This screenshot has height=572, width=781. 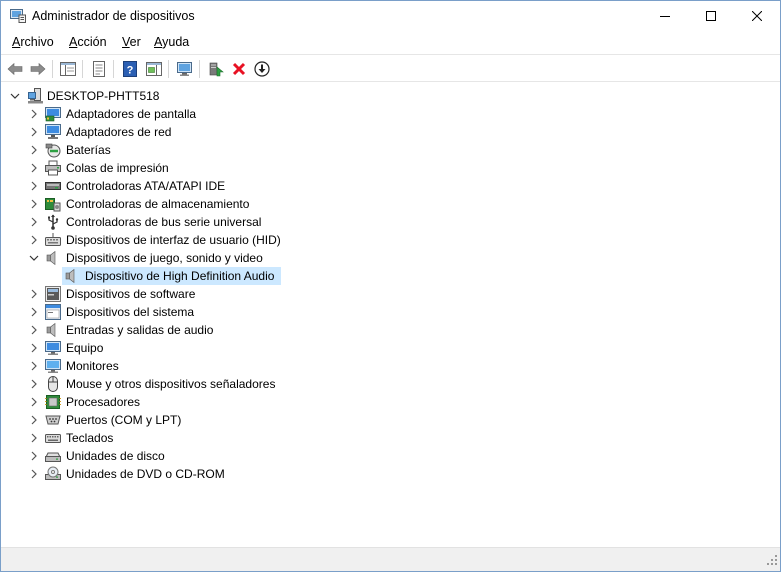 I want to click on category-row: Equipo, so click(x=390, y=348).